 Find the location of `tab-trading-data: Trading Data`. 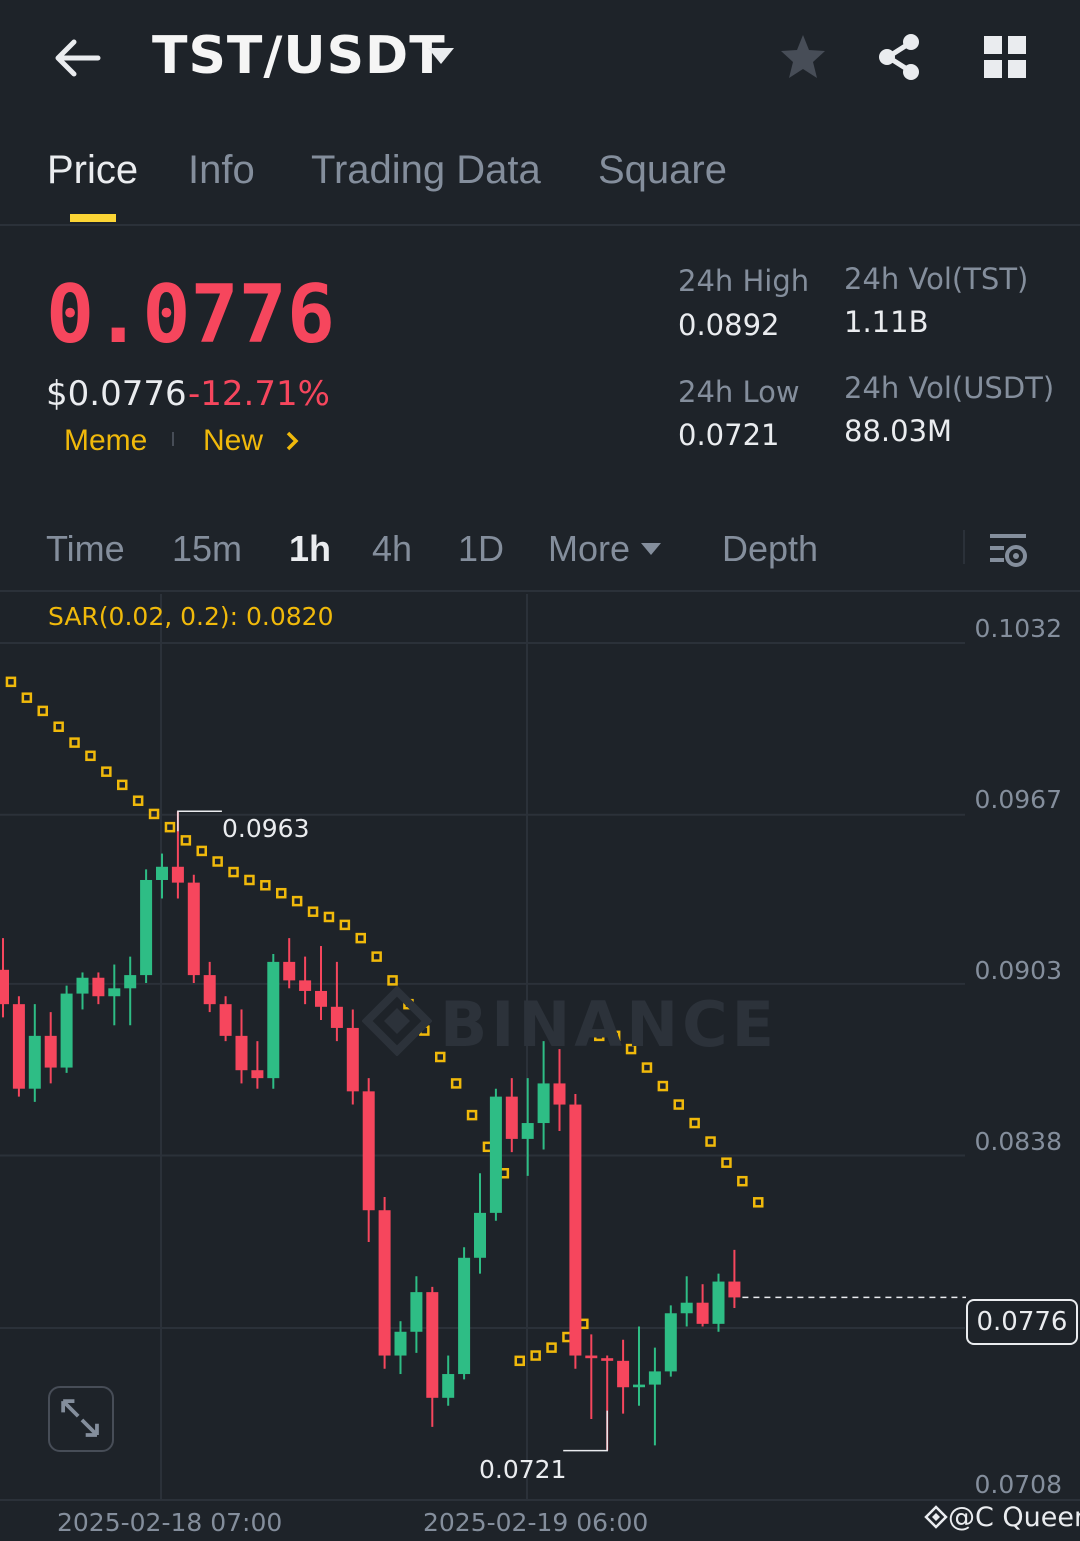

tab-trading-data: Trading Data is located at coordinates (426, 170).